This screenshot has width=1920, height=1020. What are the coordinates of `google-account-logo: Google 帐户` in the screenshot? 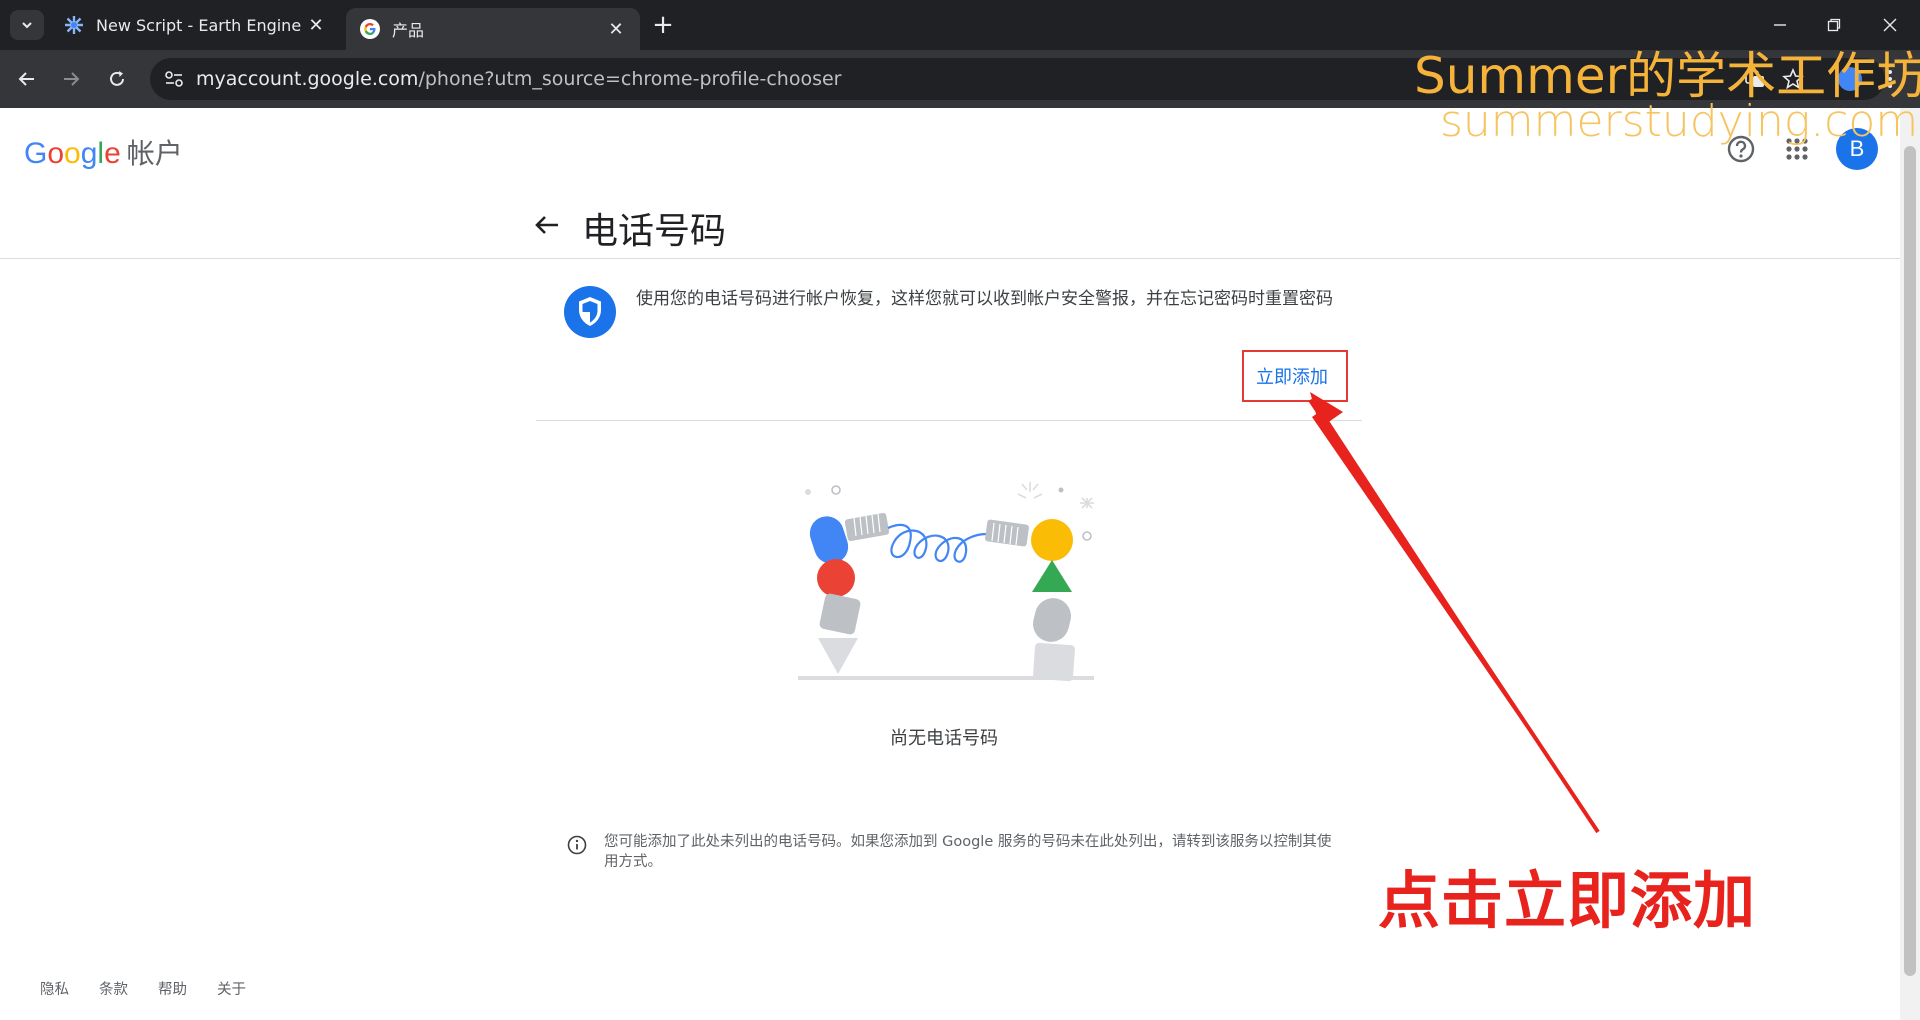 It's located at (103, 152).